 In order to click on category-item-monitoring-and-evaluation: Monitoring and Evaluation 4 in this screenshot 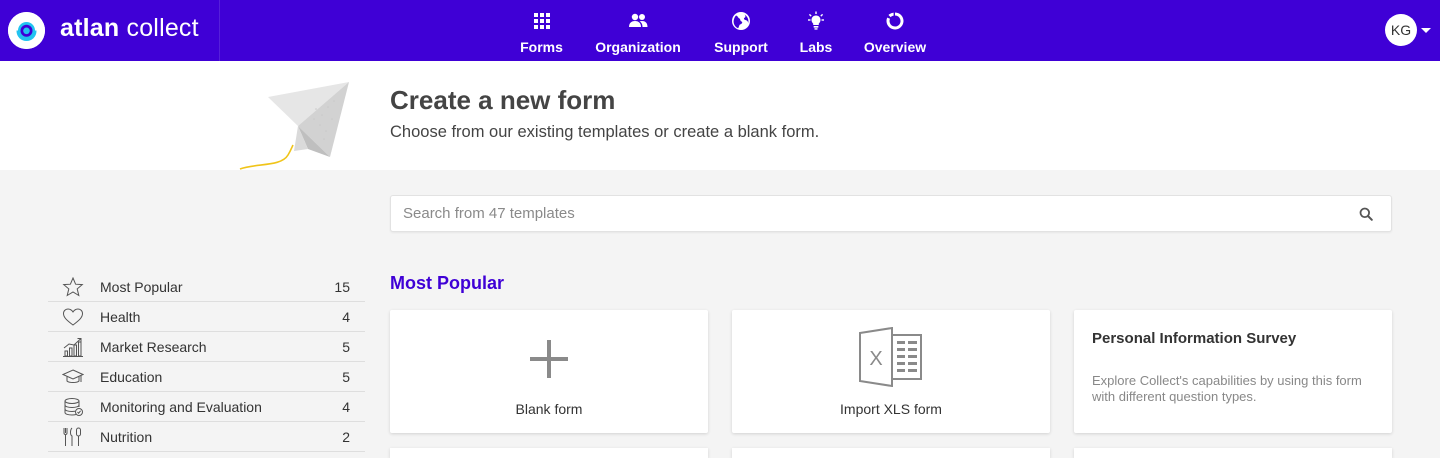, I will do `click(206, 407)`.